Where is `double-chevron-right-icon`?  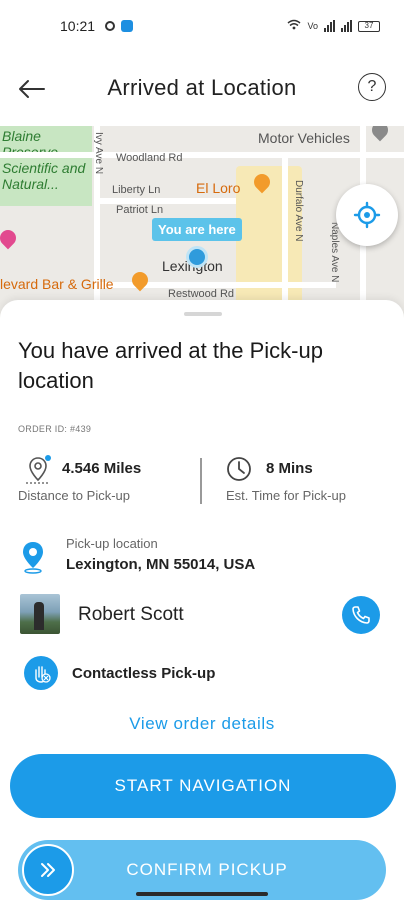 double-chevron-right-icon is located at coordinates (48, 870).